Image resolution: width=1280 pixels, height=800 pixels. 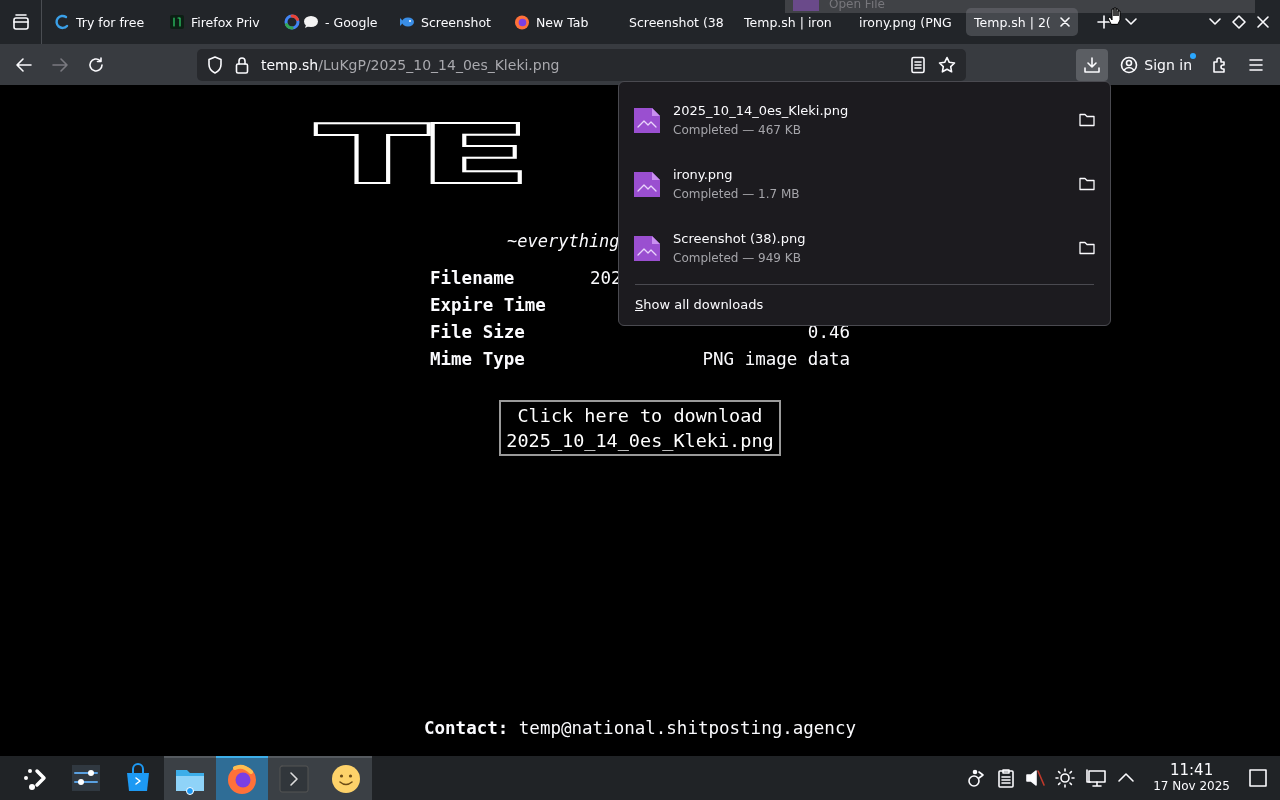 I want to click on download-status: Completed — 949 KB, so click(x=737, y=258).